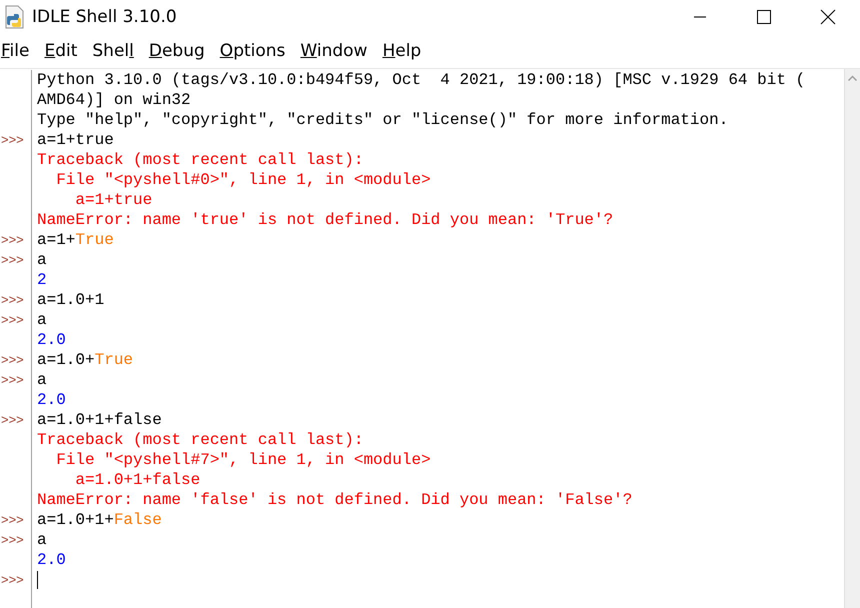 This screenshot has width=860, height=608. Describe the element at coordinates (15, 17) in the screenshot. I see `python-file-icon` at that location.